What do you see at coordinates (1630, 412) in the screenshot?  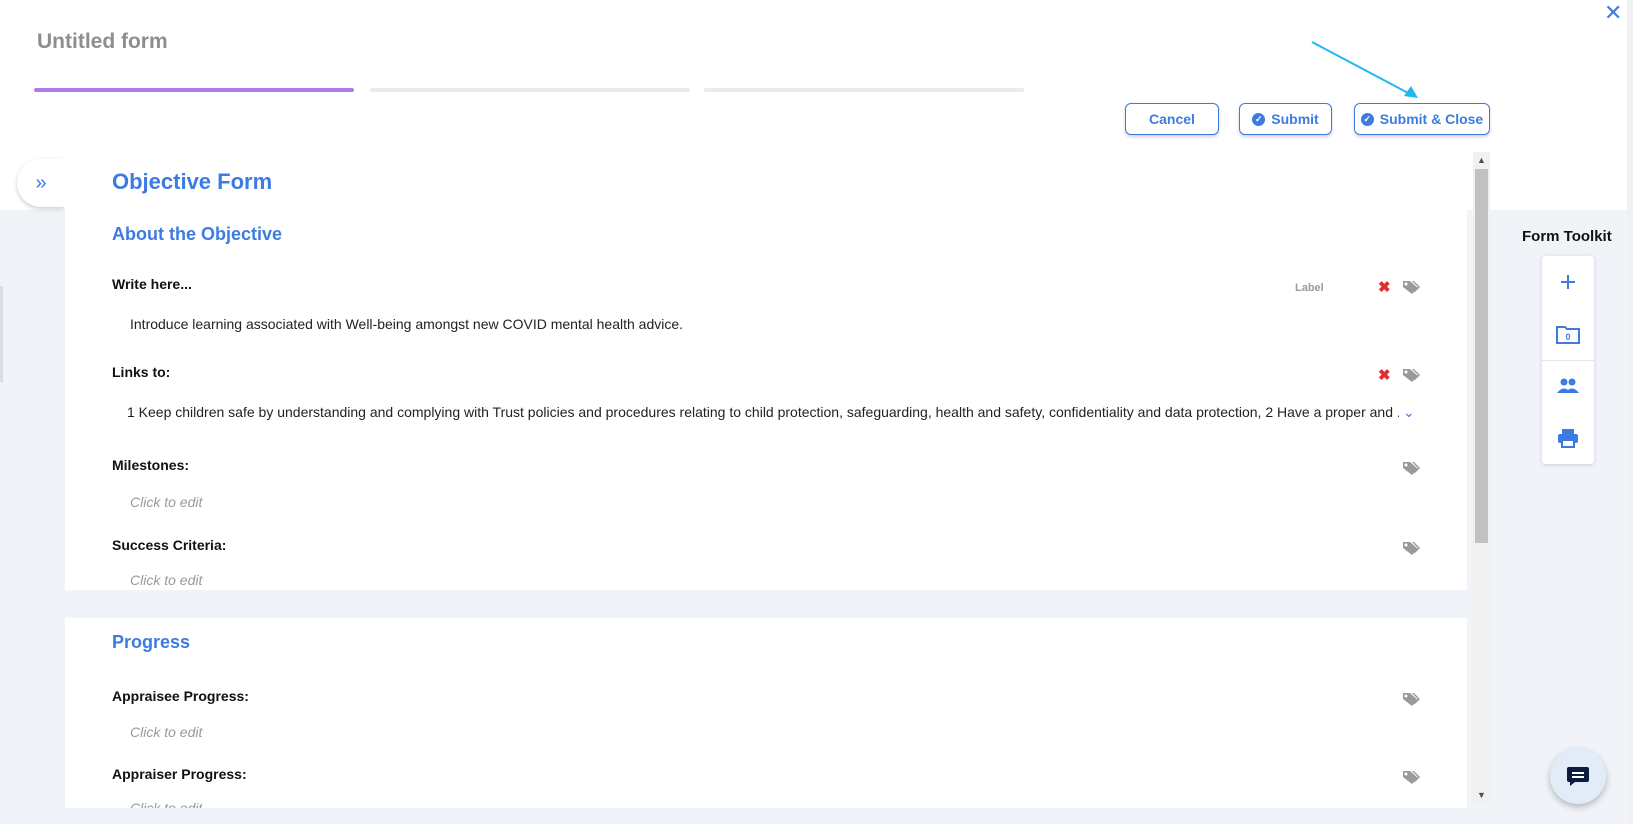 I see `window-scrollbar` at bounding box center [1630, 412].